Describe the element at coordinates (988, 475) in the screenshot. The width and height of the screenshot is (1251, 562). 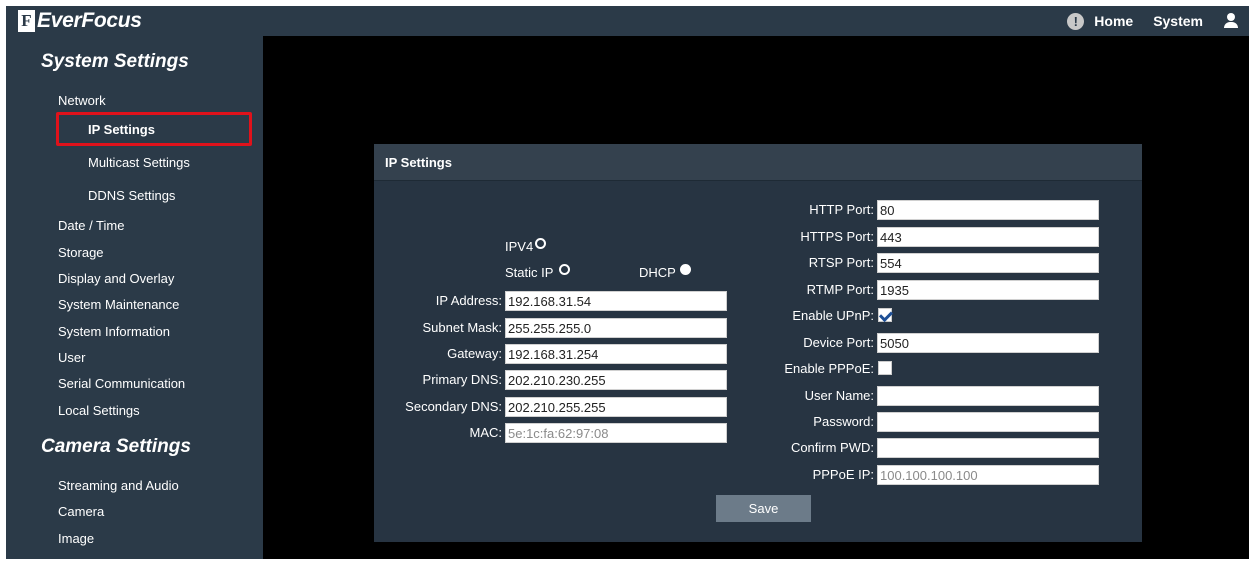
I see `pppoe-ip-input` at that location.